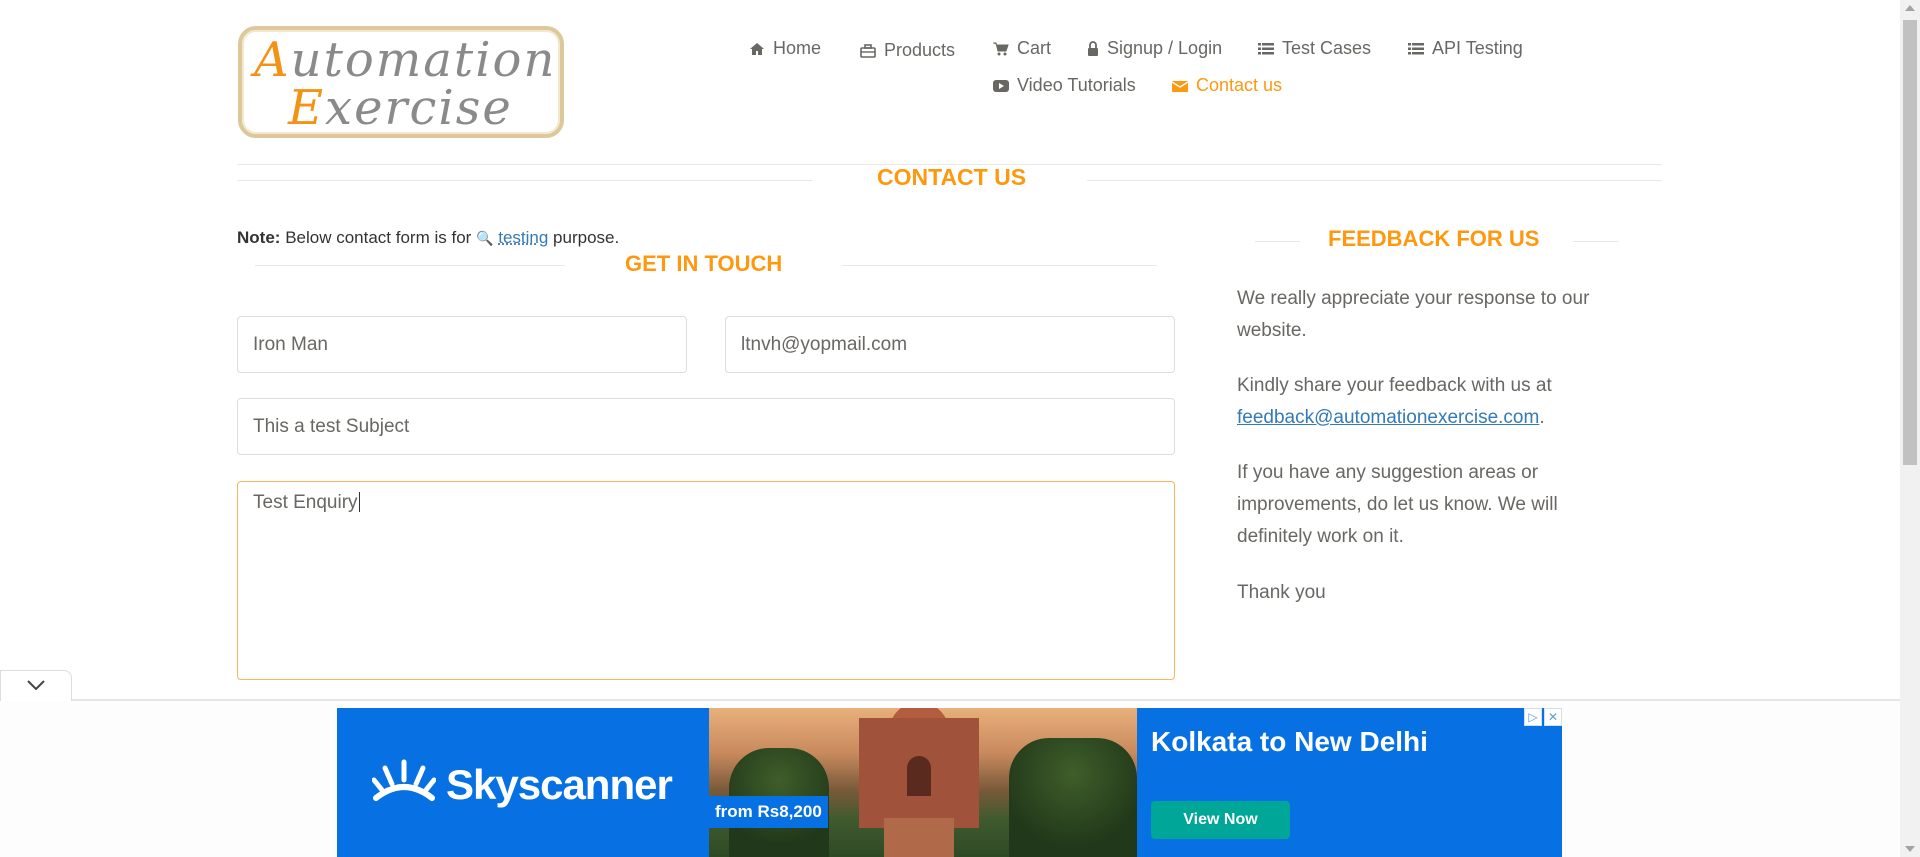 This screenshot has width=1920, height=857. Describe the element at coordinates (331, 426) in the screenshot. I see `subject-input-value: This a test Subject` at that location.